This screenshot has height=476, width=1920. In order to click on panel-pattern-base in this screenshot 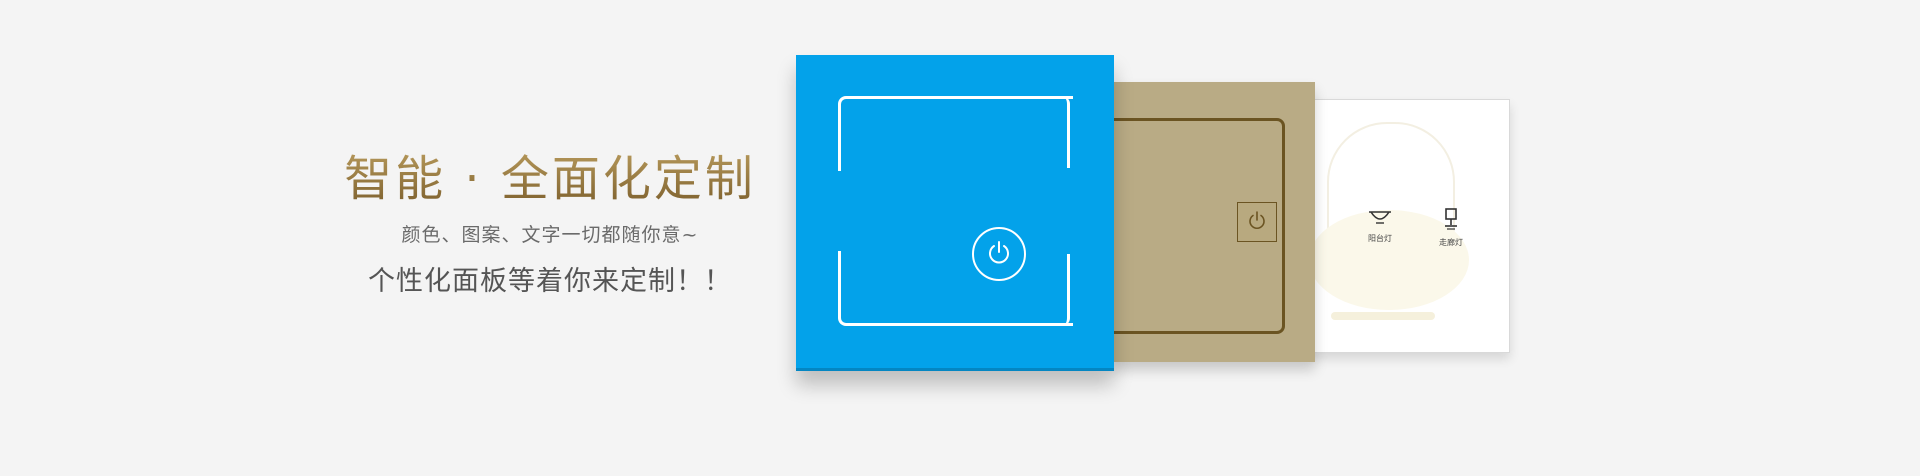, I will do `click(1383, 316)`.